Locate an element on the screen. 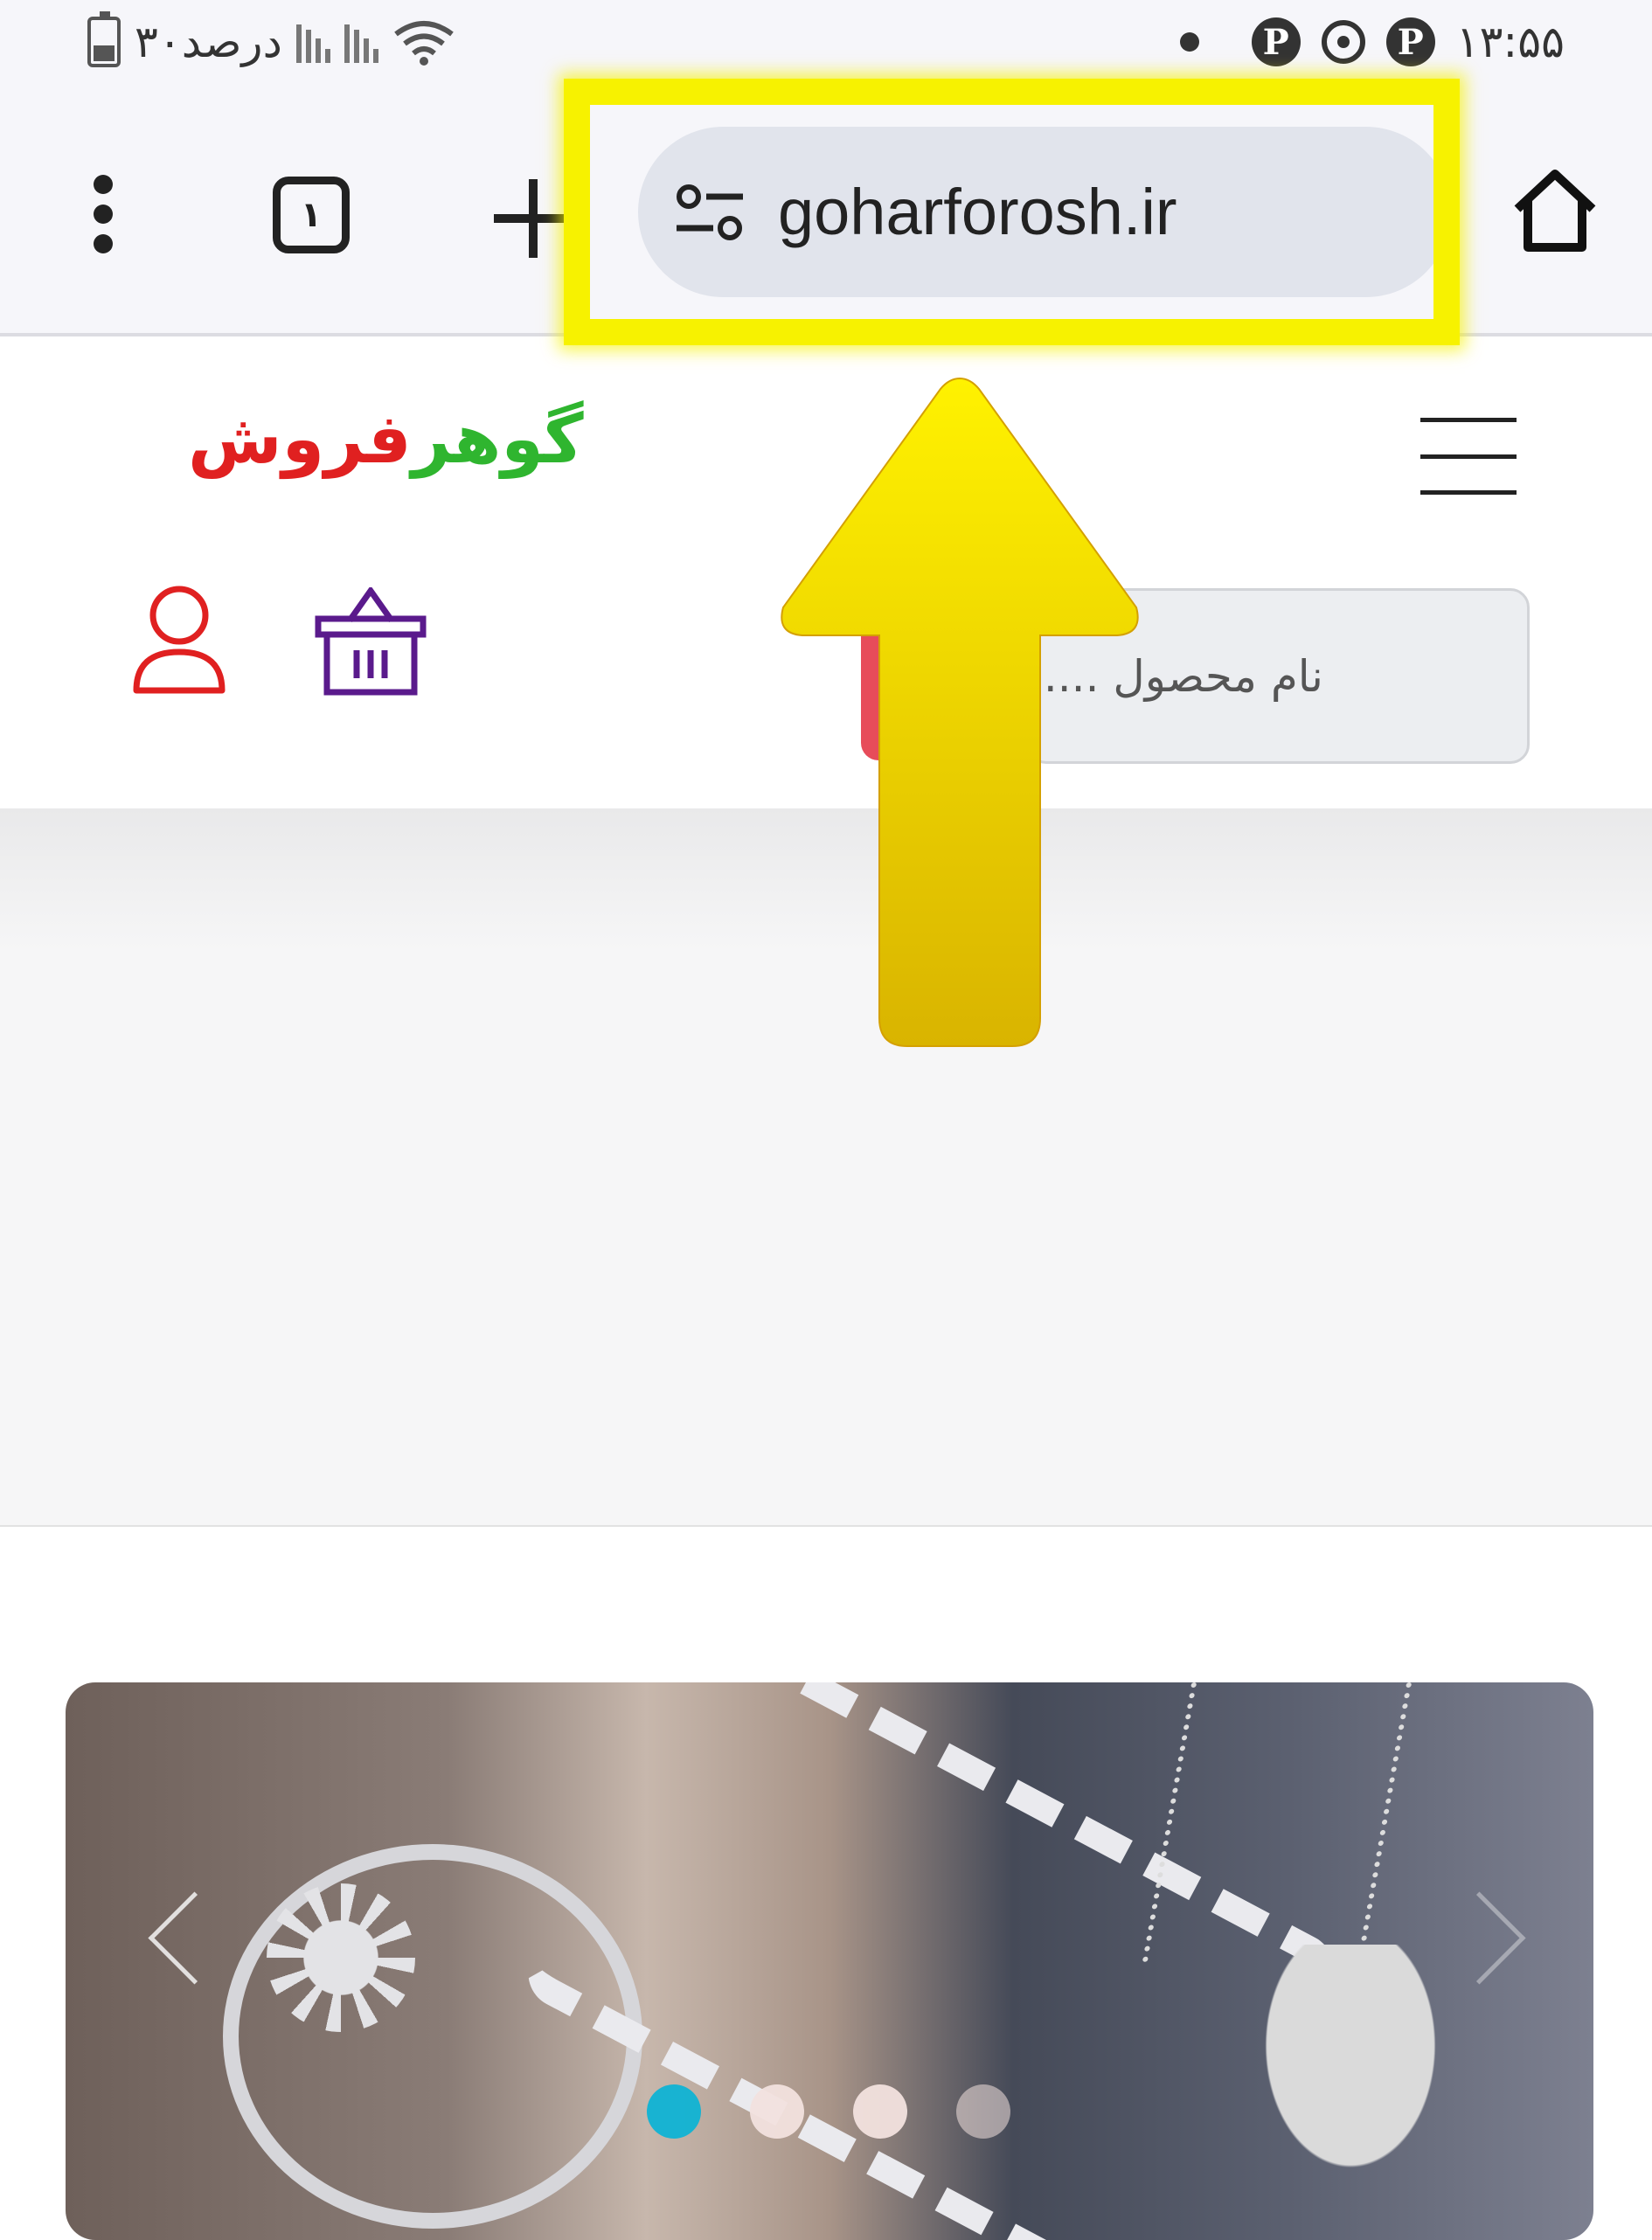 The width and height of the screenshot is (1652, 2240). status-bar: ۳۰درصد P P ۱۳:۵۵ is located at coordinates (826, 41).